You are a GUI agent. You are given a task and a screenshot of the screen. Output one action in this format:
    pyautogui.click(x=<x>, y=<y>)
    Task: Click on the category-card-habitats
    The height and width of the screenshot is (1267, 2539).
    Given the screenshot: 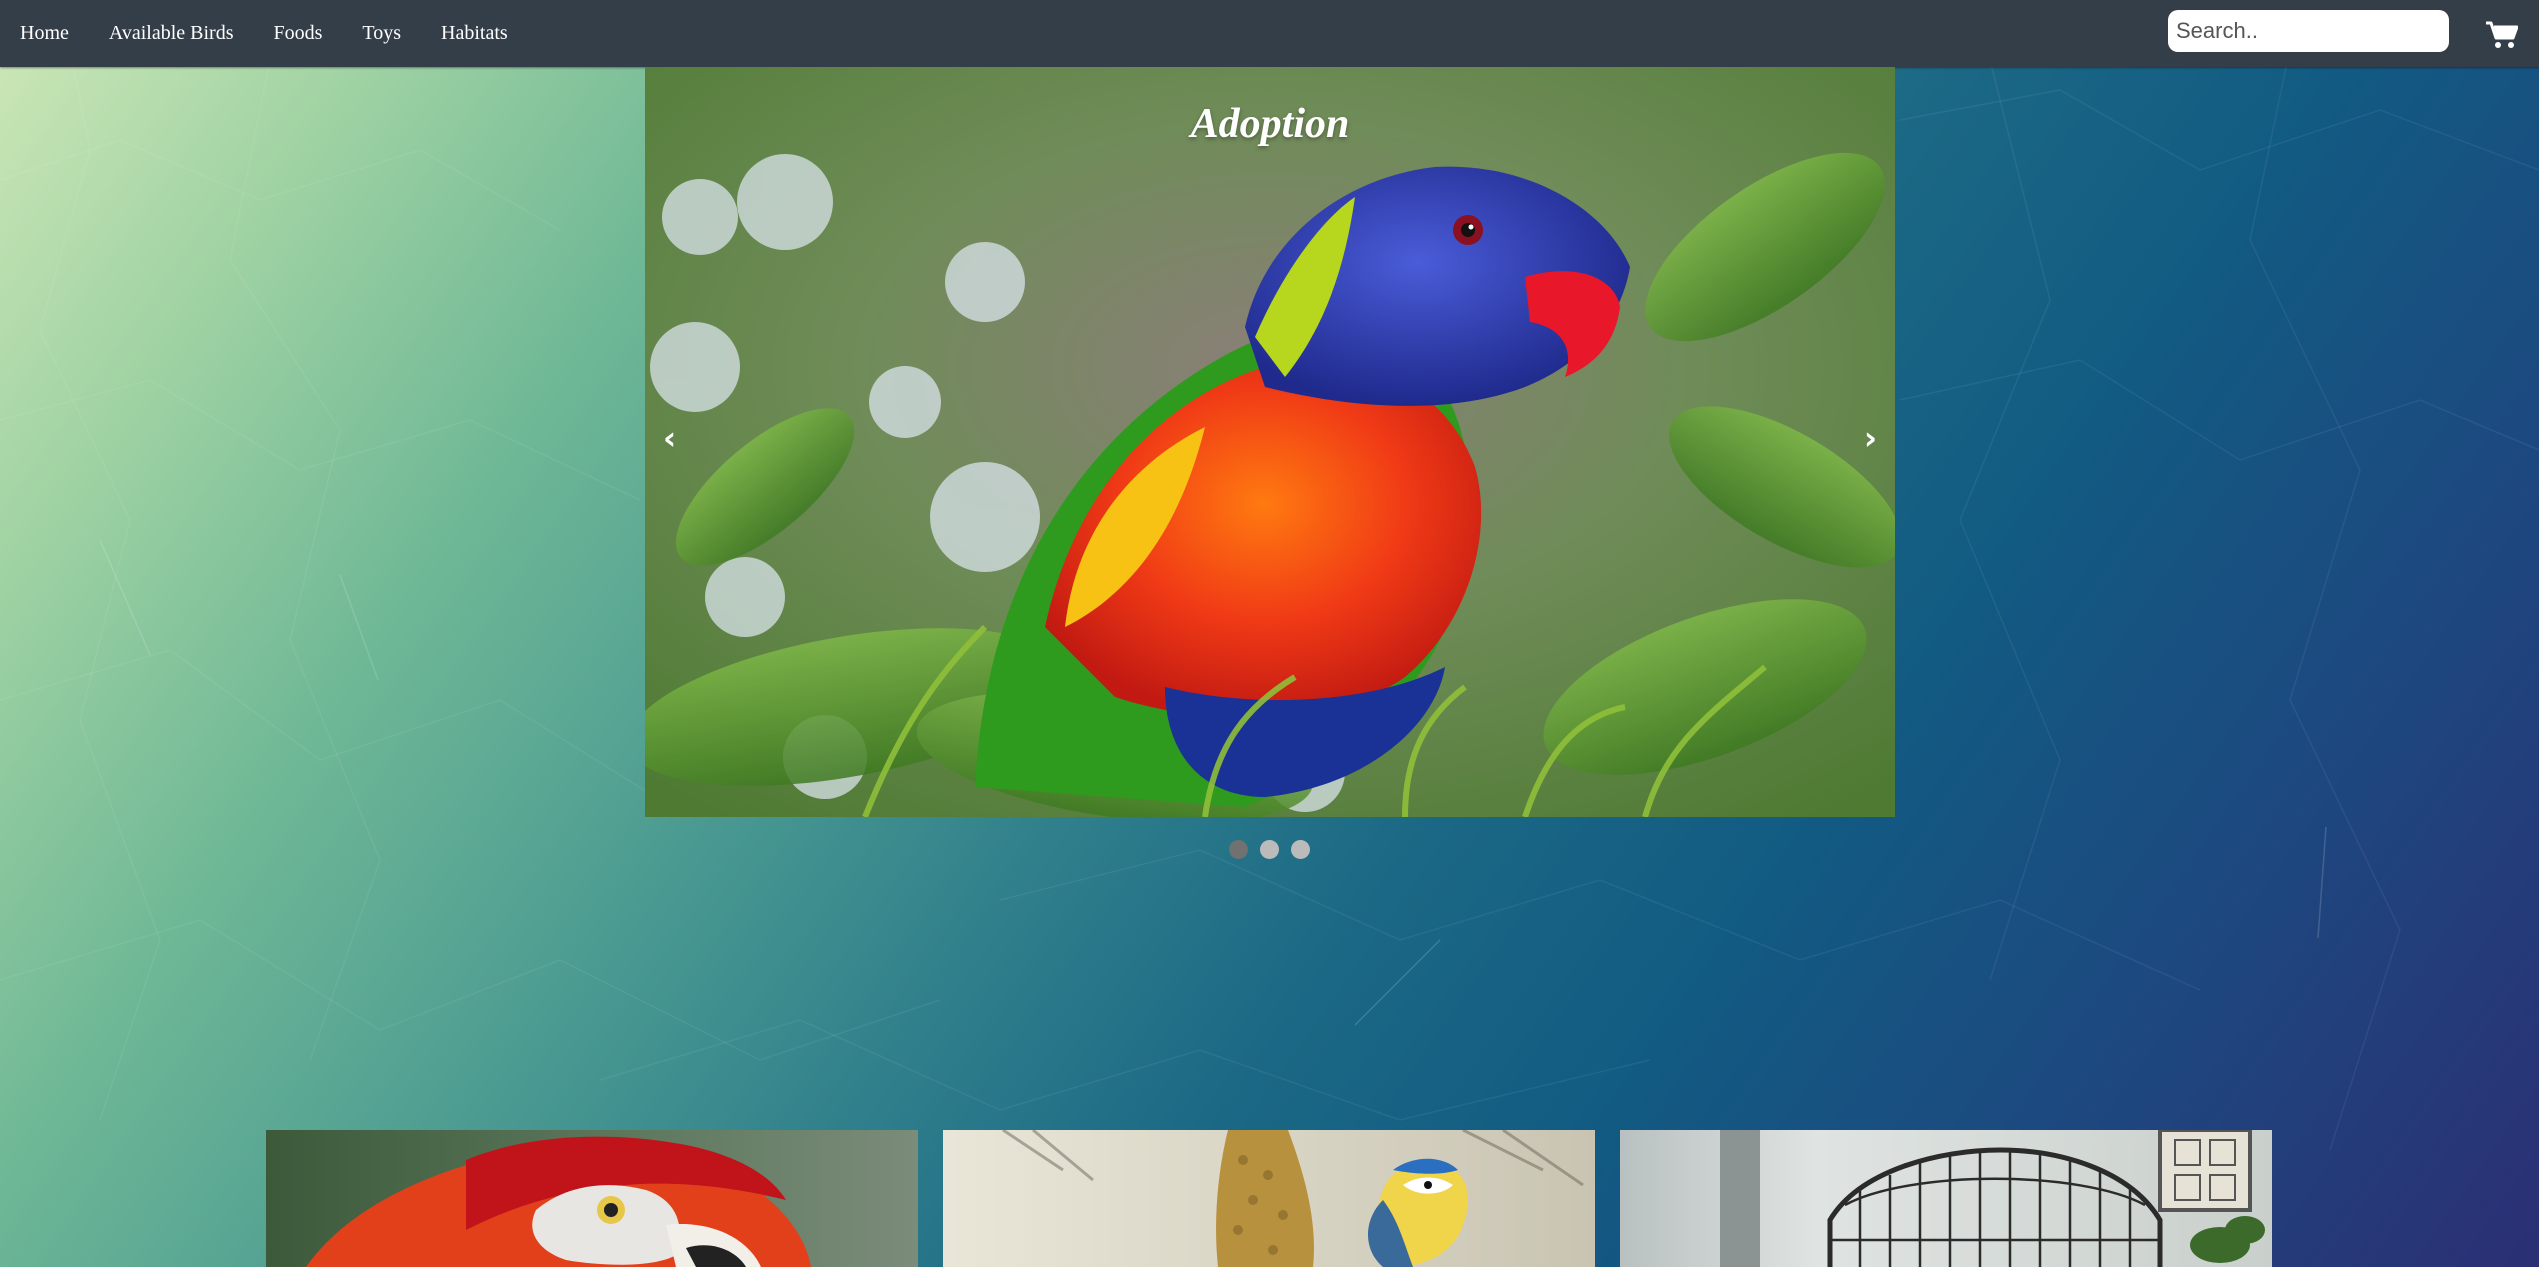 What is the action you would take?
    pyautogui.click(x=1946, y=1198)
    